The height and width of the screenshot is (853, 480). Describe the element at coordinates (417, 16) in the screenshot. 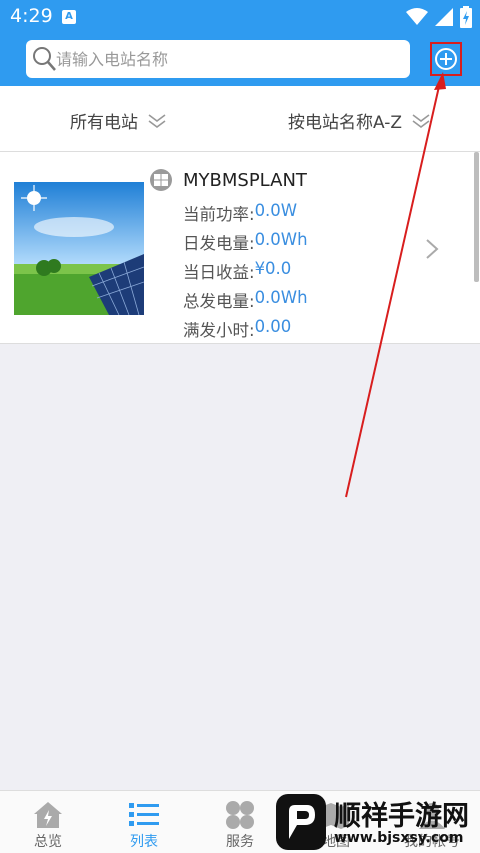

I see `wifi-icon` at that location.